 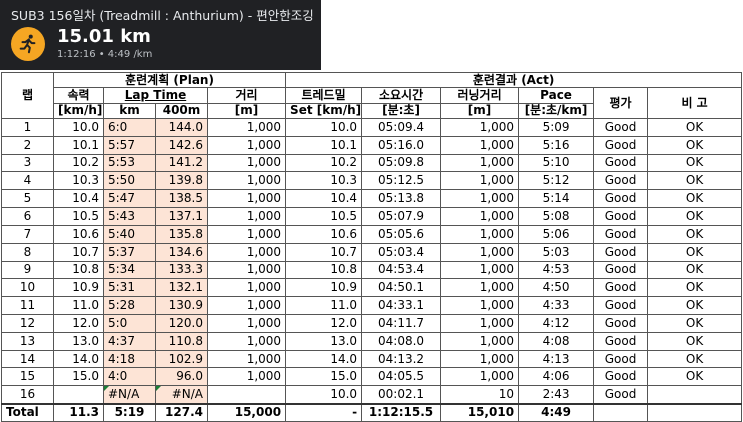 What do you see at coordinates (324, 341) in the screenshot?
I see `treadmill-cell: 13.0` at bounding box center [324, 341].